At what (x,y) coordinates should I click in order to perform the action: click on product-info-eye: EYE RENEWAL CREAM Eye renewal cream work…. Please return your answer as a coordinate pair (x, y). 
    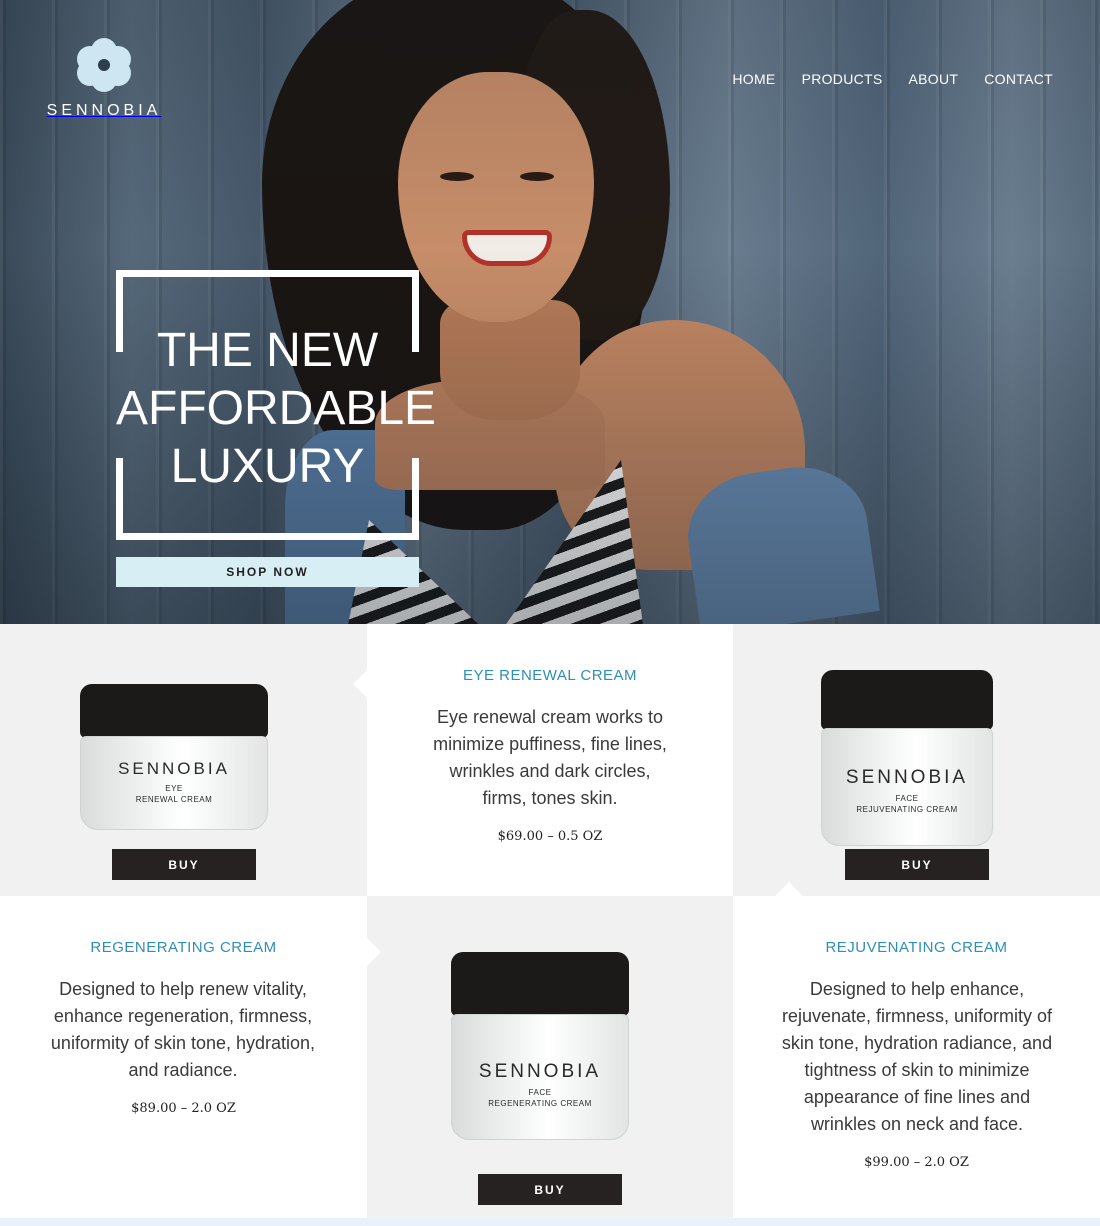
    Looking at the image, I should click on (543, 760).